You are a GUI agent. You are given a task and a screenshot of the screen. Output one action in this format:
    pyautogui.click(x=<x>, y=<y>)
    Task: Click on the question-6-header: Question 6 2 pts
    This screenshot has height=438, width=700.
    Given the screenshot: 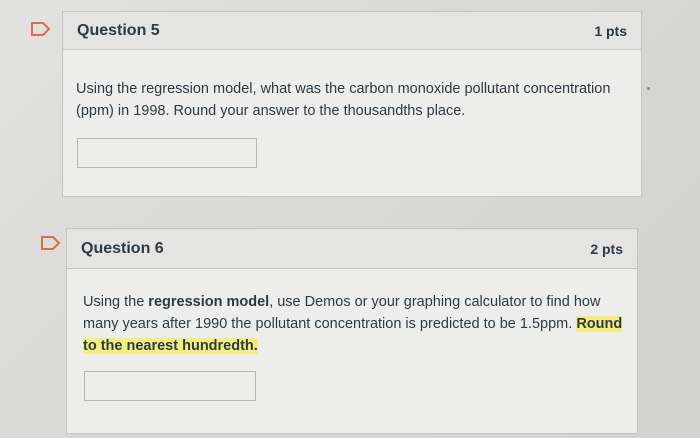 What is the action you would take?
    pyautogui.click(x=352, y=249)
    